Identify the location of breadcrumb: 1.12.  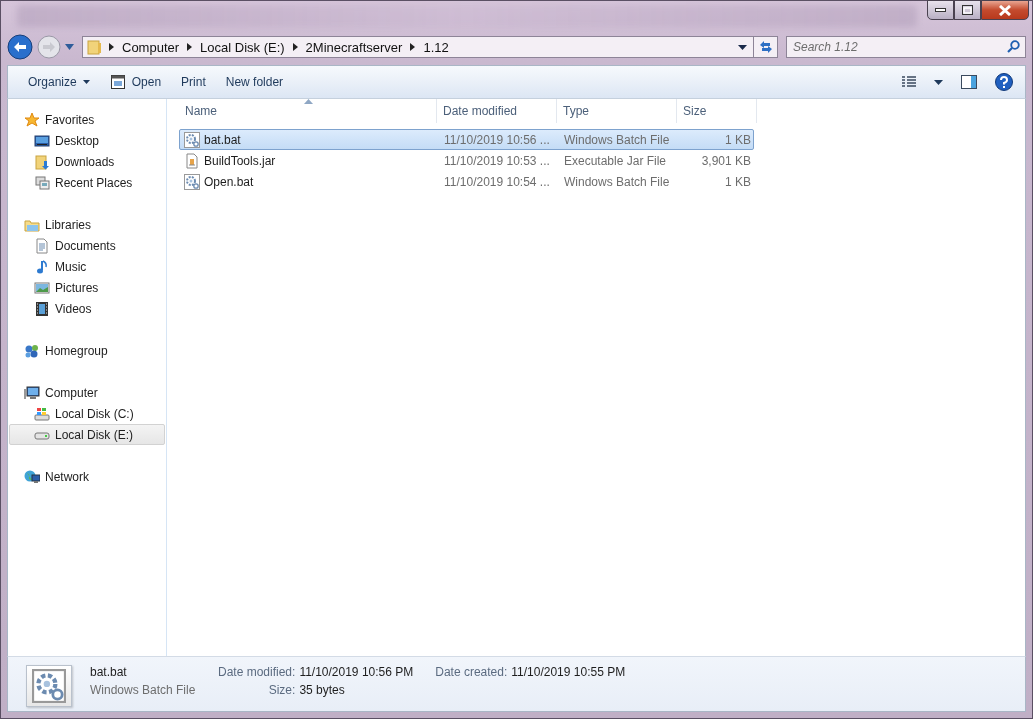
(436, 47).